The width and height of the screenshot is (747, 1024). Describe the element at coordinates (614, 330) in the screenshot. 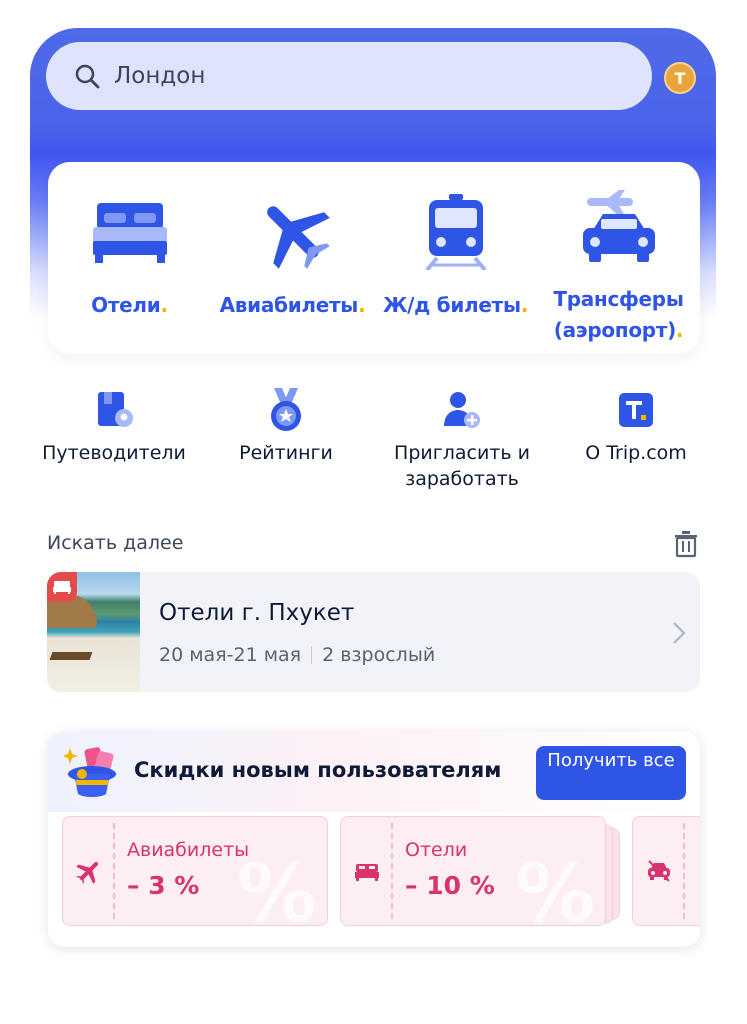

I see `category-label-line2: (аэропорт)` at that location.